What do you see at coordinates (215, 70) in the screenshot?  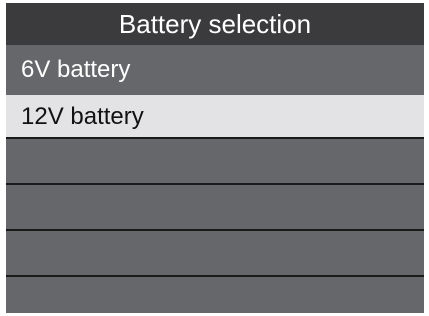 I see `menu-item-6v-battery: 6V battery` at bounding box center [215, 70].